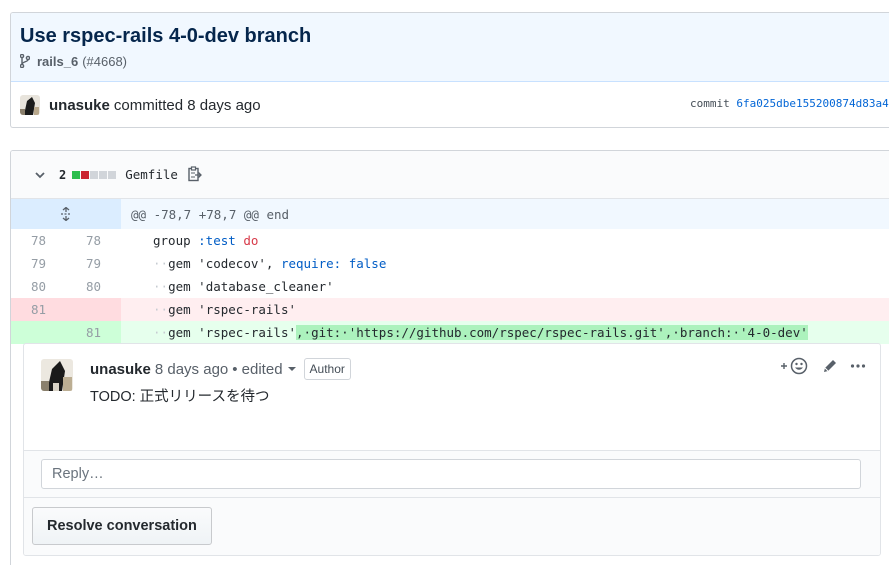 The image size is (889, 565). I want to click on edited-label: • edited, so click(257, 369).